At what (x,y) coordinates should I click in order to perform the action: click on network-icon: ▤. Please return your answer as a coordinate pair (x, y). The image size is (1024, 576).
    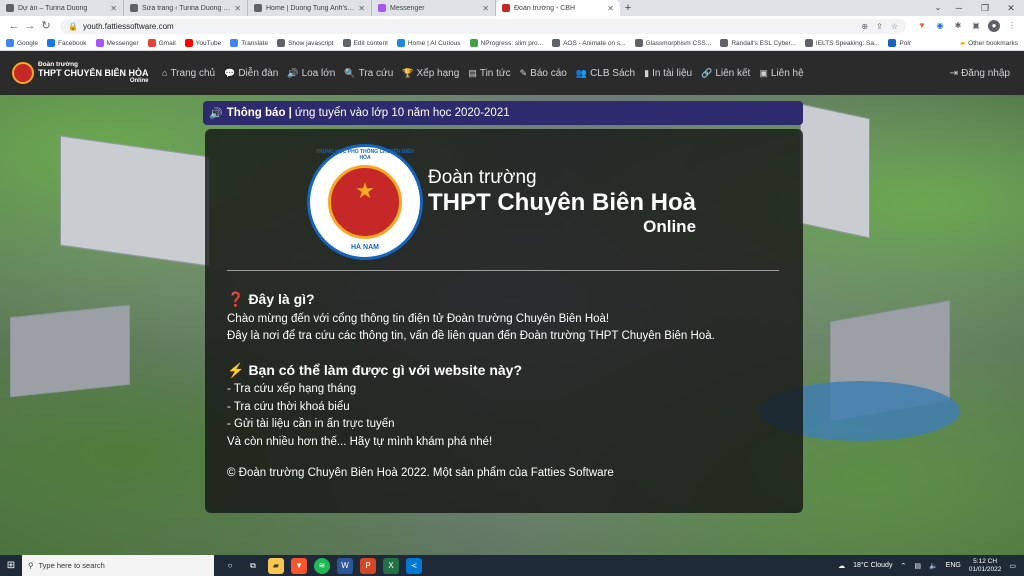
    Looking at the image, I should click on (917, 566).